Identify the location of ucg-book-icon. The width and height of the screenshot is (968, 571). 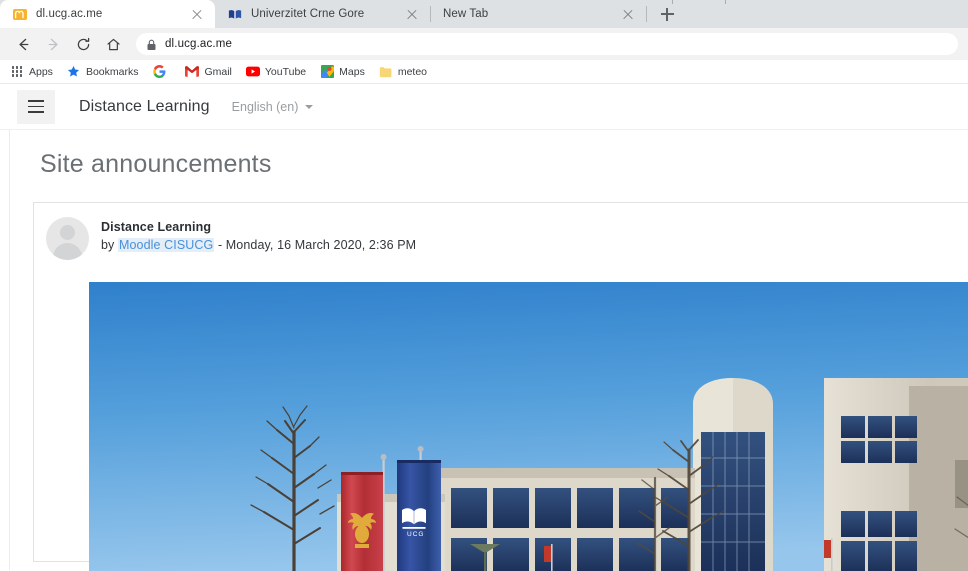
(234, 14).